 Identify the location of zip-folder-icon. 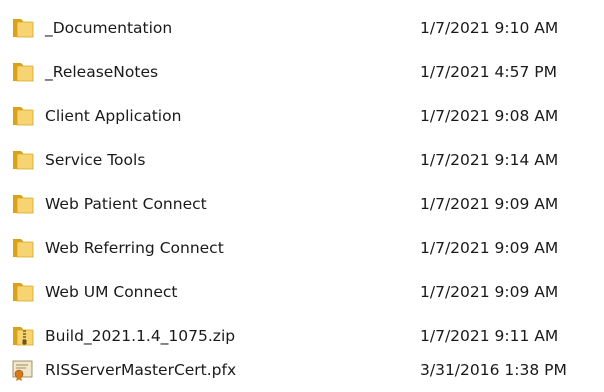
(23, 336).